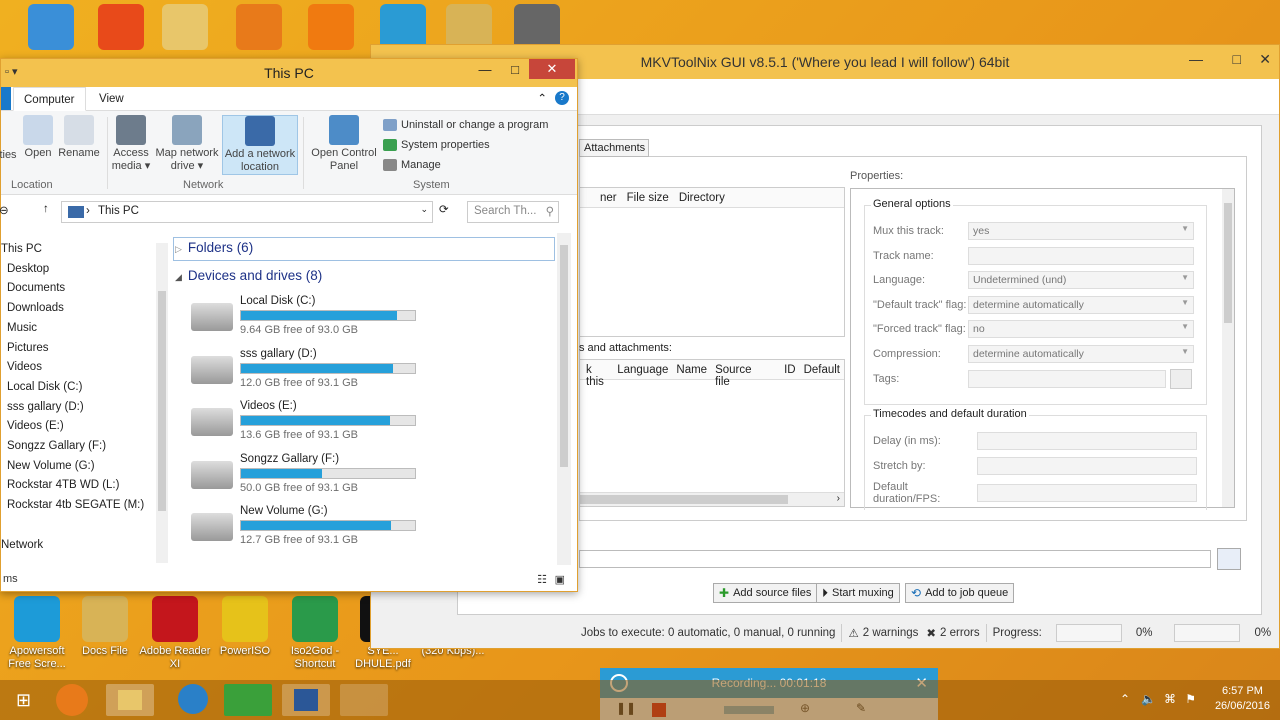 This screenshot has height=720, width=1280. Describe the element at coordinates (838, 498) in the screenshot. I see `chevron-right-icon: ›` at that location.